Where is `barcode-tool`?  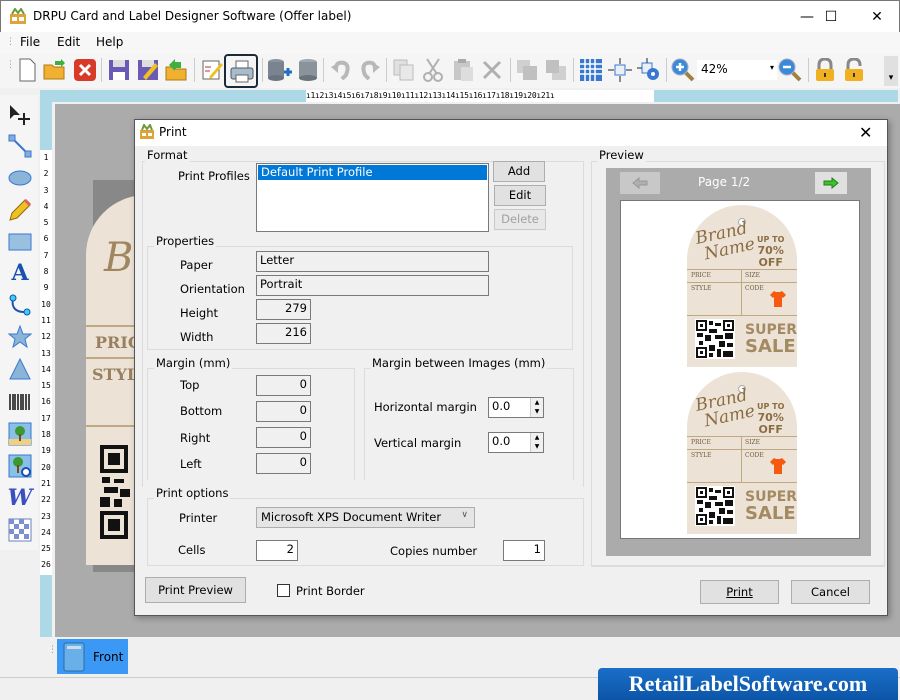
barcode-tool is located at coordinates (20, 402).